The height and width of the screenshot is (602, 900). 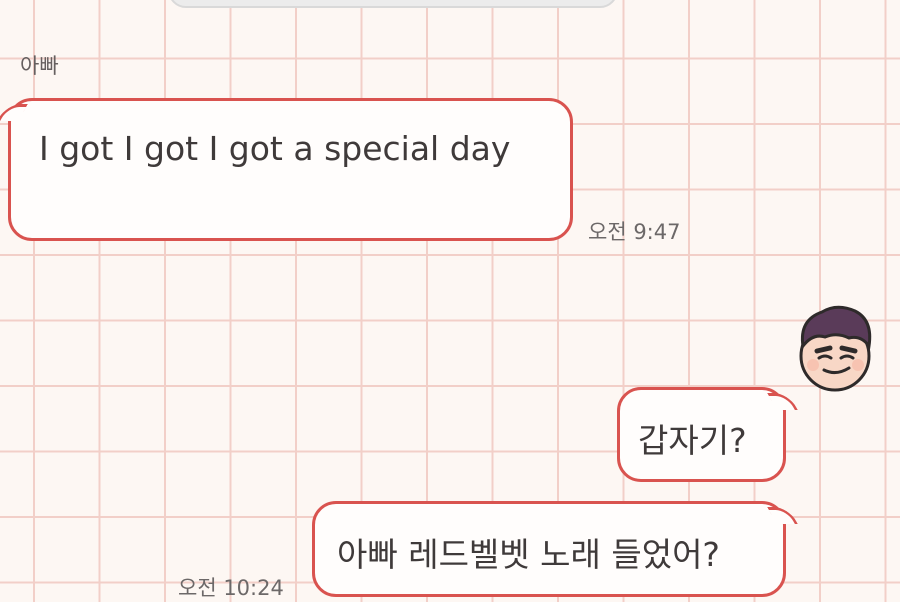 I want to click on outgoing-message-bubble: 아빠 레드벨벳 노래 들었어?, so click(x=549, y=549).